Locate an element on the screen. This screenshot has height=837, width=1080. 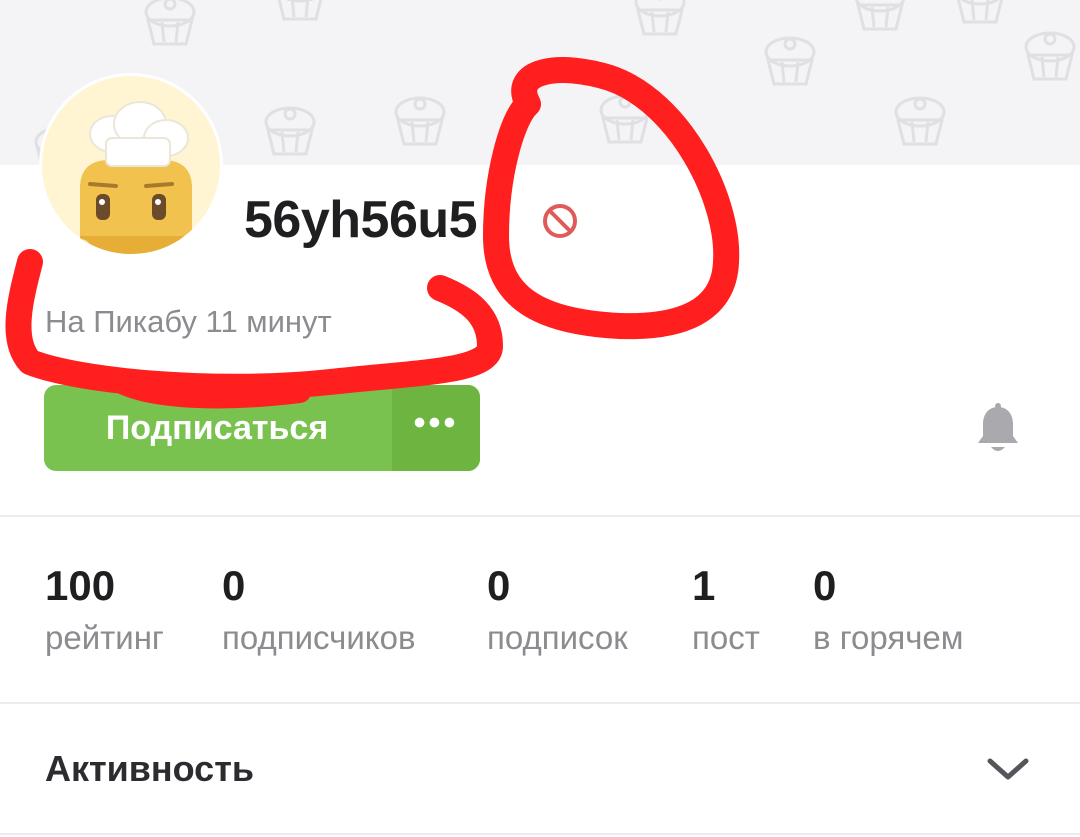
activity-title: Активность is located at coordinates (149, 768).